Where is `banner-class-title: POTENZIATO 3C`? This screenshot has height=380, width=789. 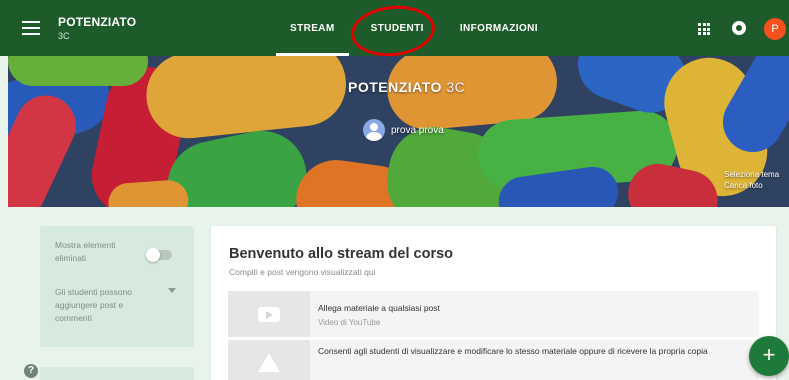 banner-class-title: POTENZIATO 3C is located at coordinates (407, 87).